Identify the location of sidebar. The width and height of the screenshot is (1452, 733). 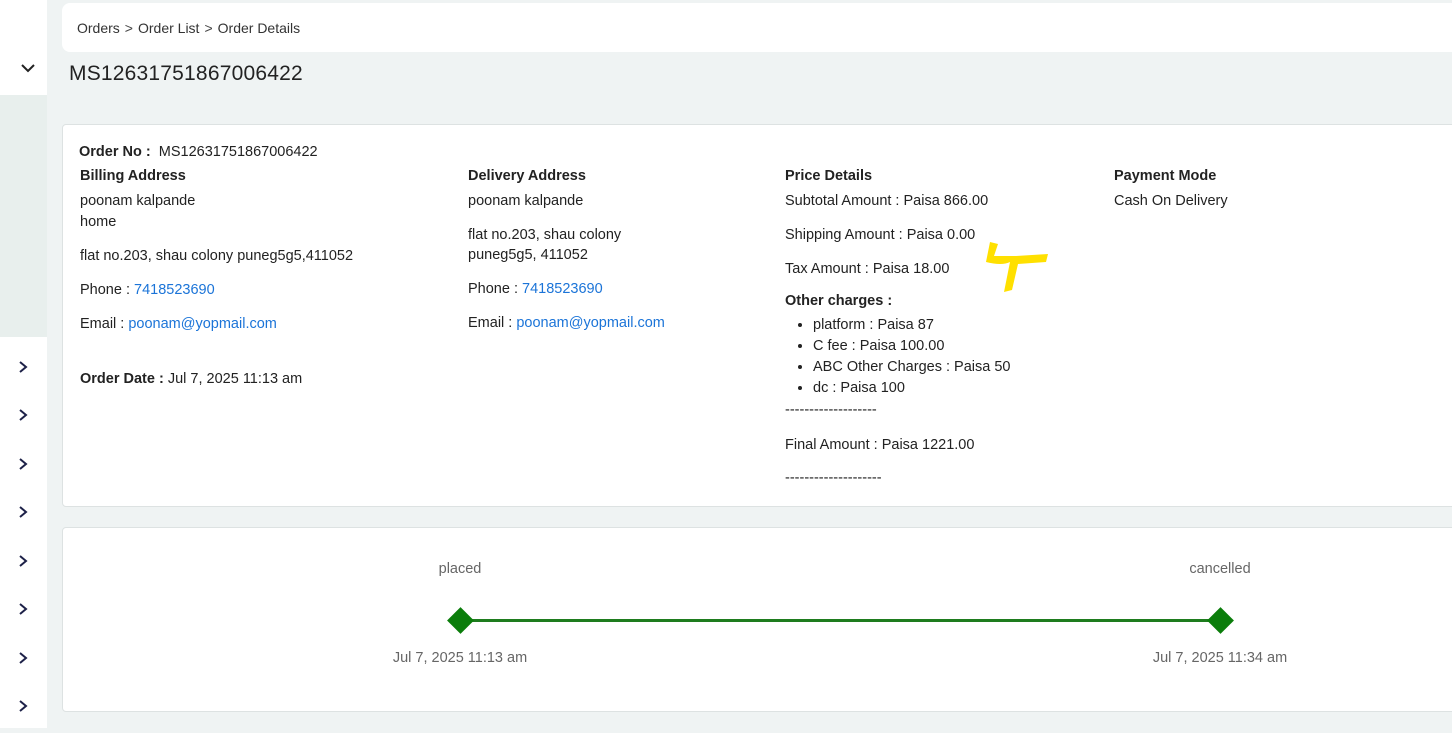
(23, 364).